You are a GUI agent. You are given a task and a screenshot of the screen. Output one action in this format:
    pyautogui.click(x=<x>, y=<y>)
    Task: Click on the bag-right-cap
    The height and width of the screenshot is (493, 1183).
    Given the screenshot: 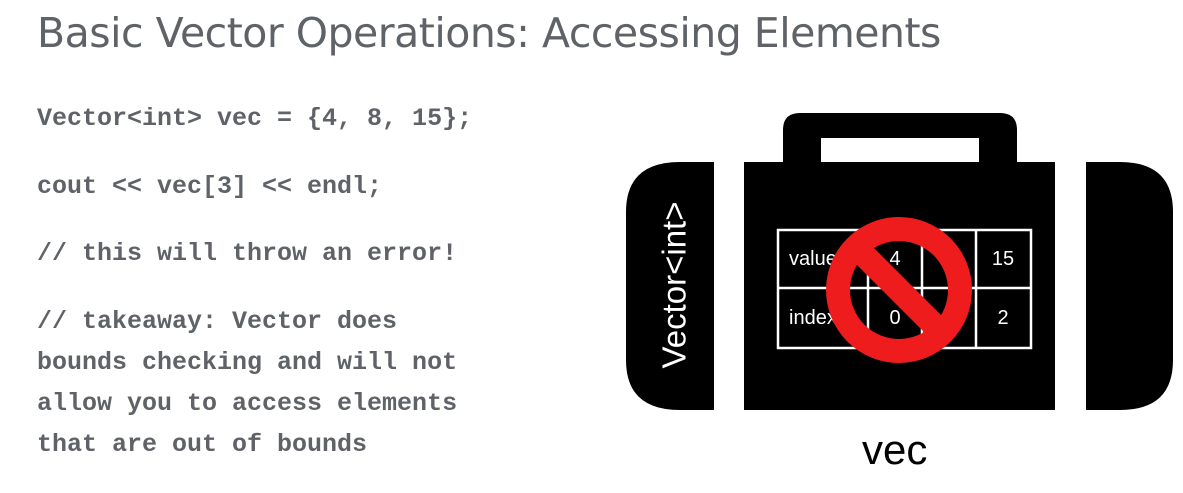 What is the action you would take?
    pyautogui.click(x=1129, y=286)
    